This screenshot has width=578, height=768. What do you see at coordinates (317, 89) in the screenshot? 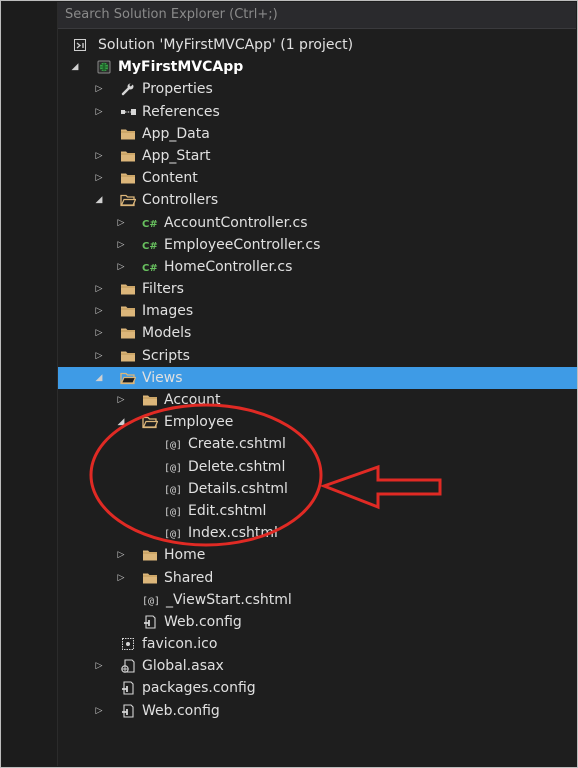
I see `tree-item: ▷ Properties` at bounding box center [317, 89].